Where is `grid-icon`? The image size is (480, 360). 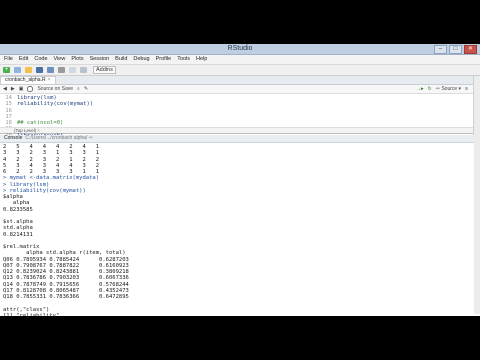
grid-icon is located at coordinates (83, 70).